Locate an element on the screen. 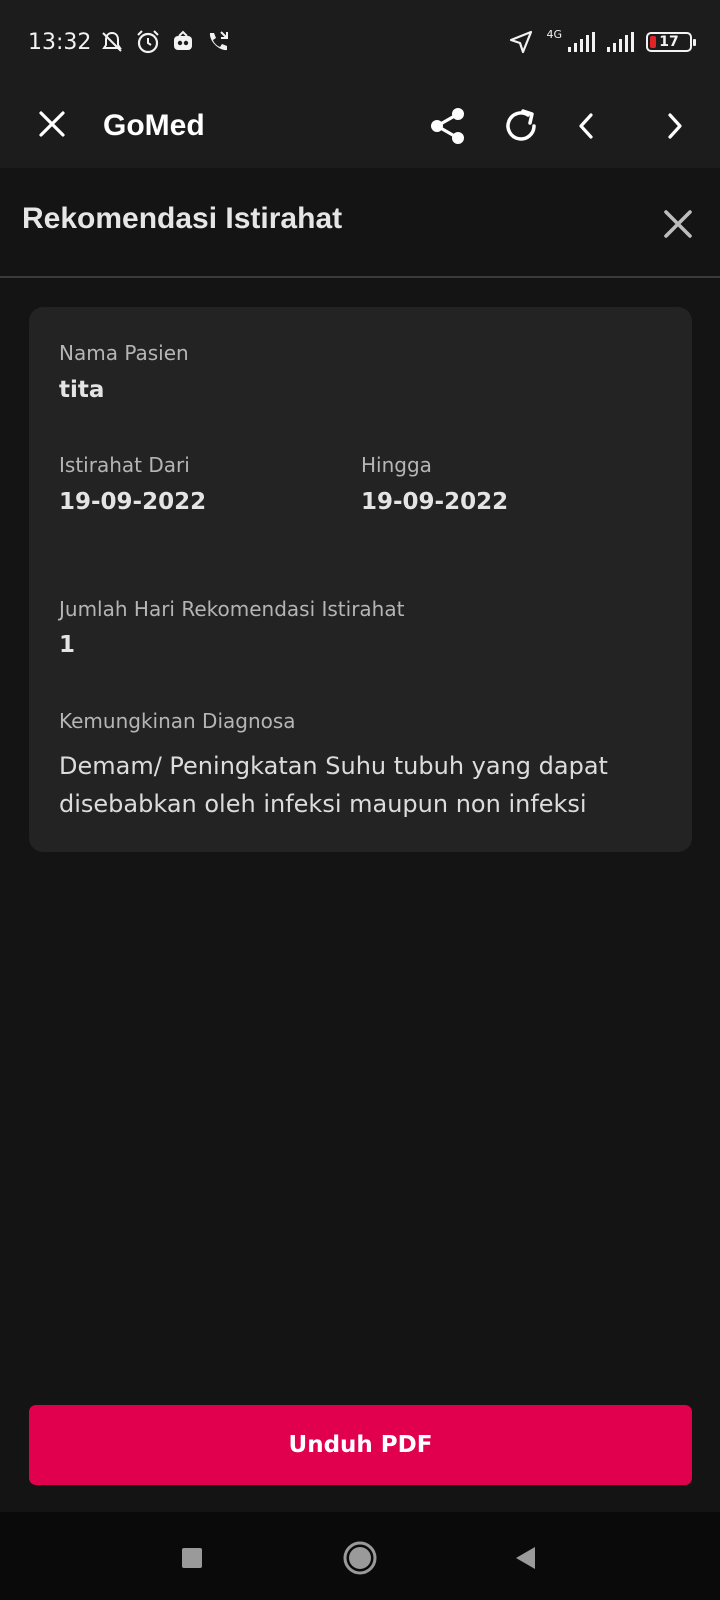 The width and height of the screenshot is (720, 1600). patient-name-label: Nama Pasien is located at coordinates (124, 353).